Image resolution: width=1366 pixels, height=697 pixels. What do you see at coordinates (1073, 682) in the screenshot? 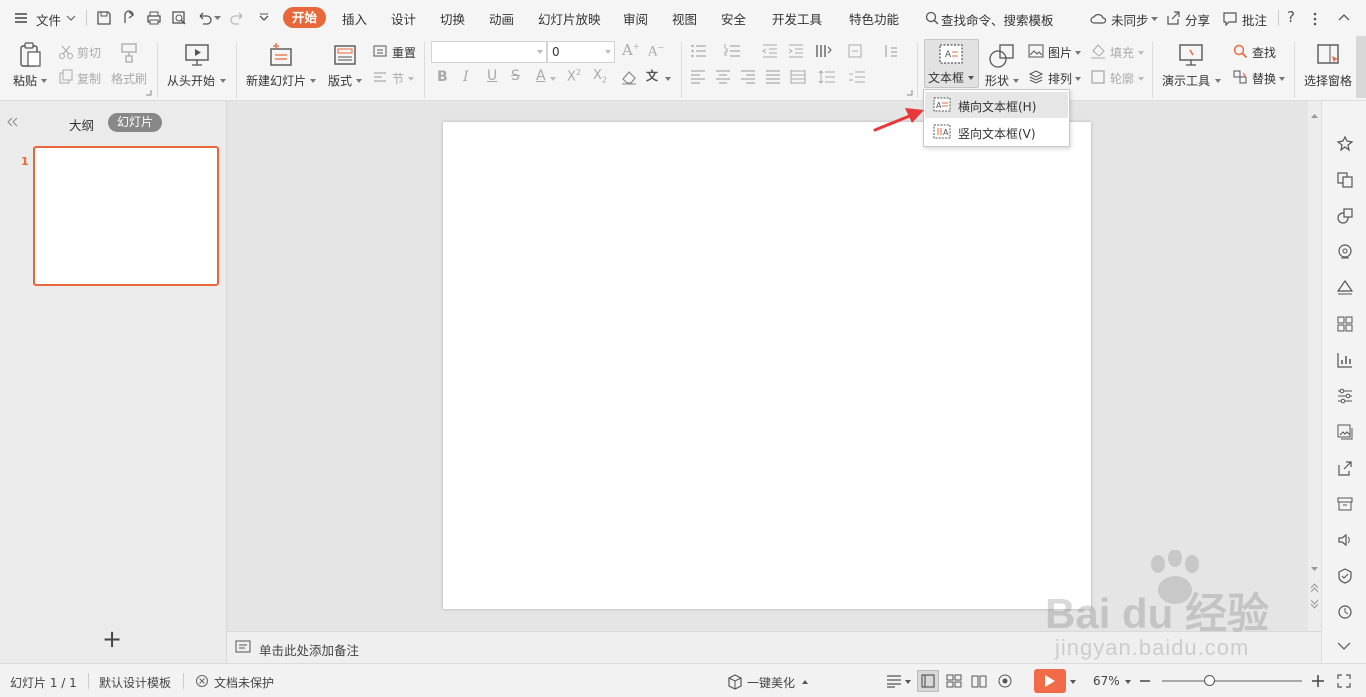
I see `chevron-down-icon` at bounding box center [1073, 682].